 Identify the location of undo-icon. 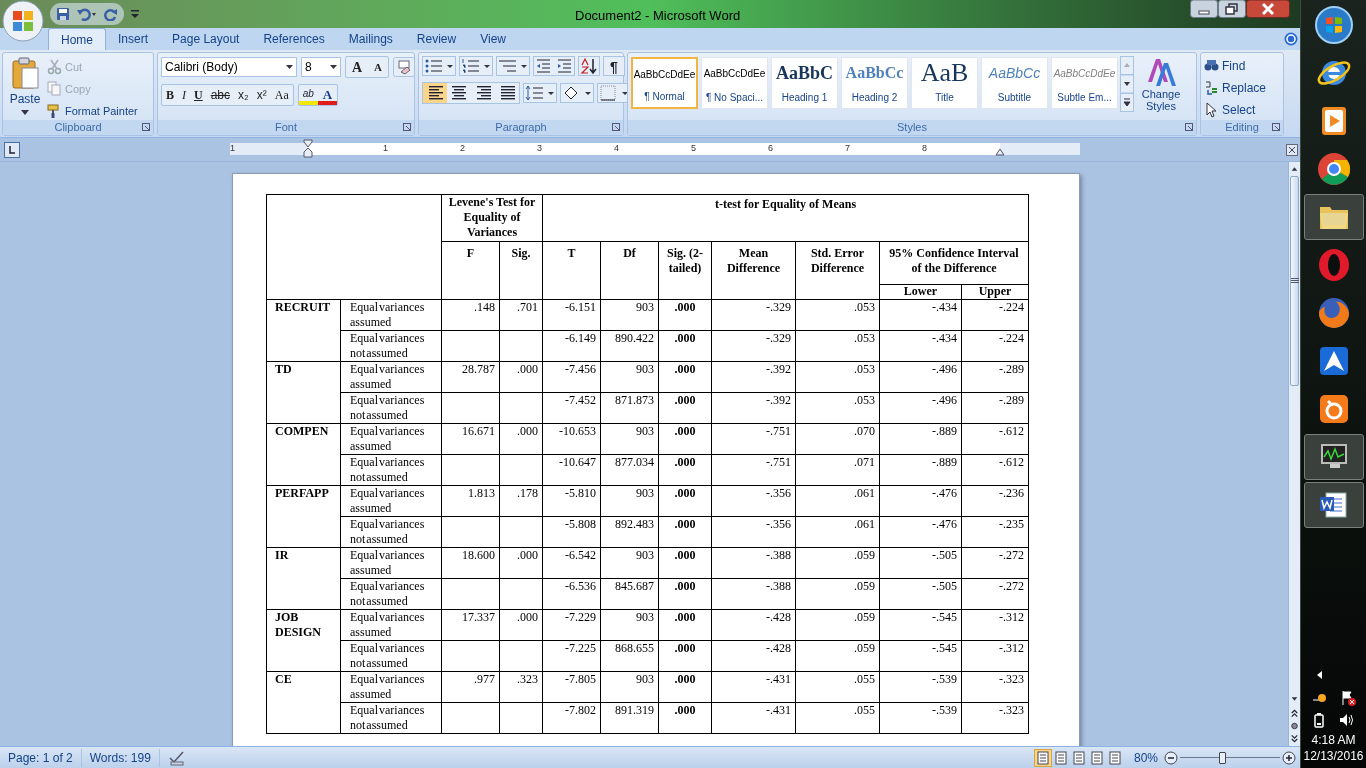
(87, 14).